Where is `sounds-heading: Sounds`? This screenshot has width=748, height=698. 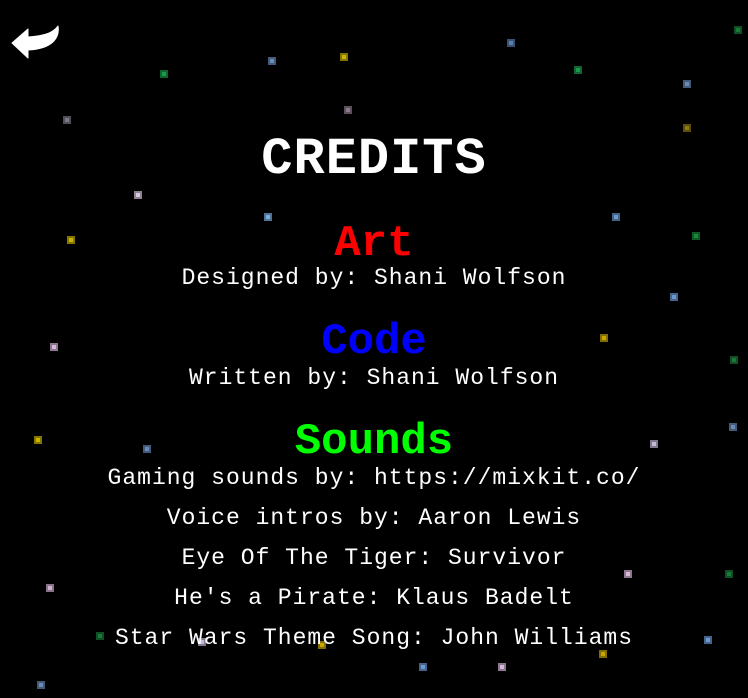
sounds-heading: Sounds is located at coordinates (374, 442).